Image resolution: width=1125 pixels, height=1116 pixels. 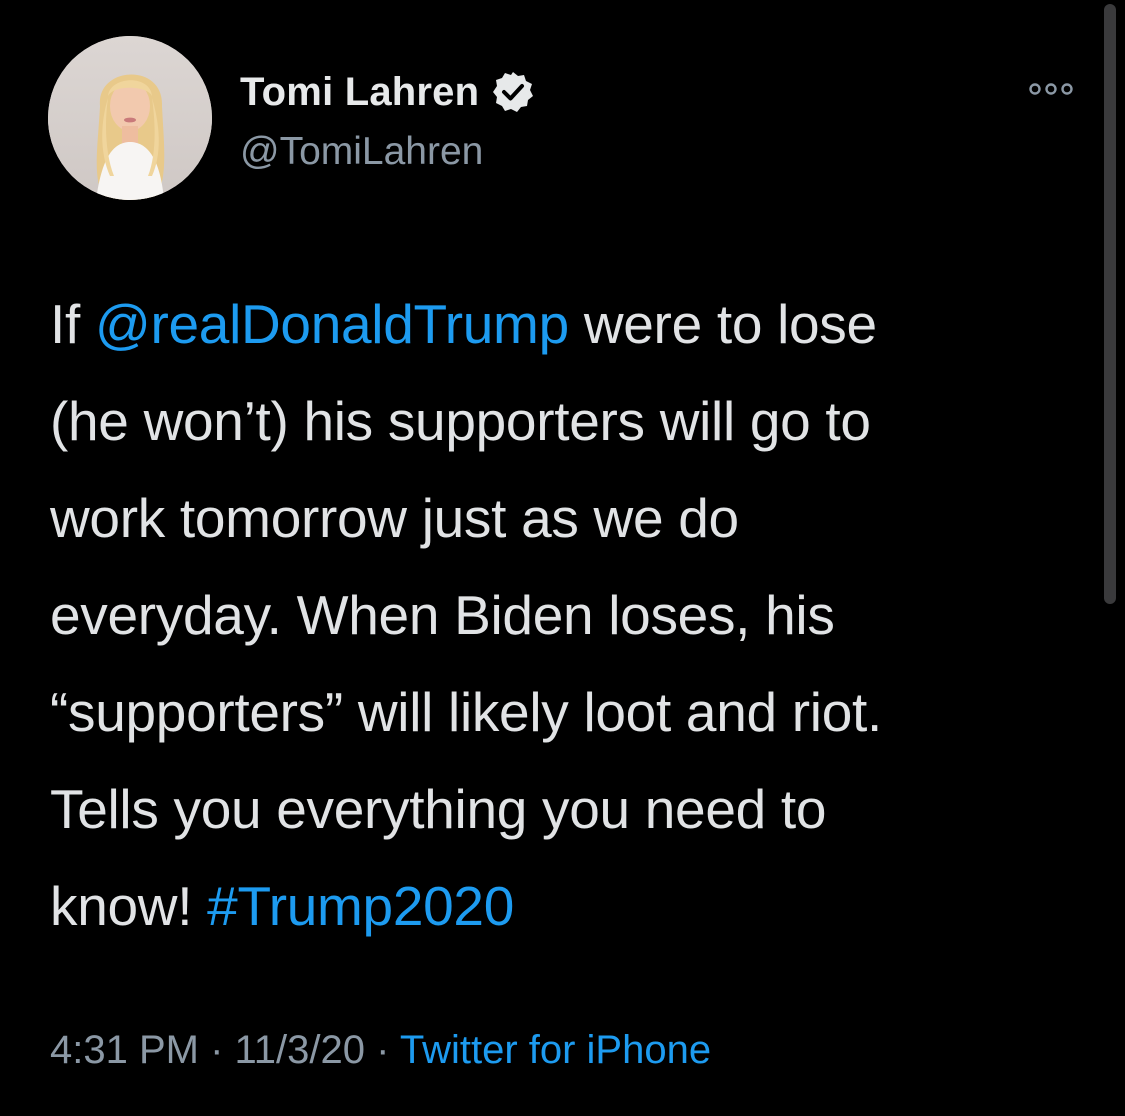 I want to click on tweet-line: Tells you everything you need to, so click(x=438, y=809).